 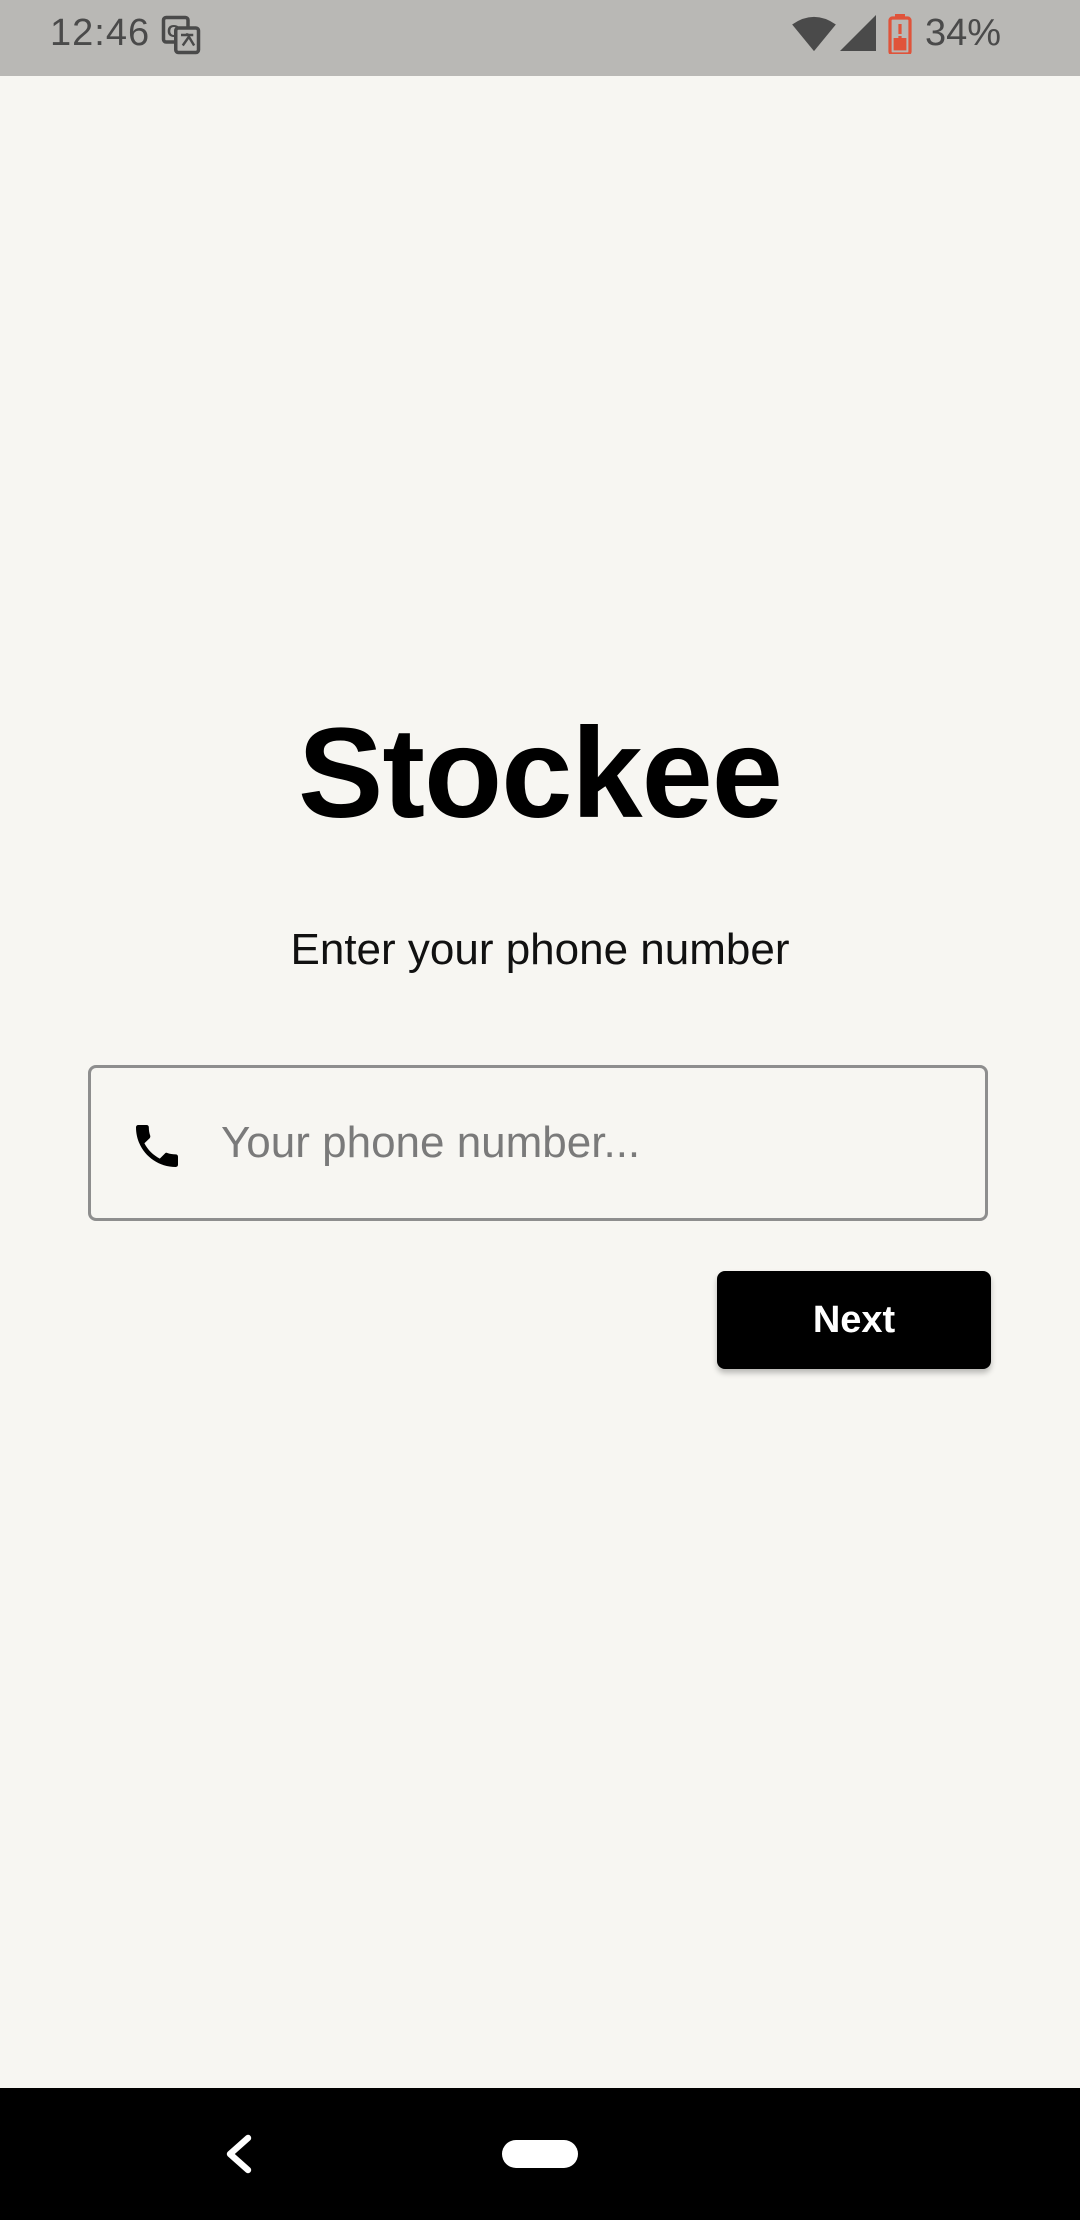 I want to click on navigation-bar, so click(x=540, y=2154).